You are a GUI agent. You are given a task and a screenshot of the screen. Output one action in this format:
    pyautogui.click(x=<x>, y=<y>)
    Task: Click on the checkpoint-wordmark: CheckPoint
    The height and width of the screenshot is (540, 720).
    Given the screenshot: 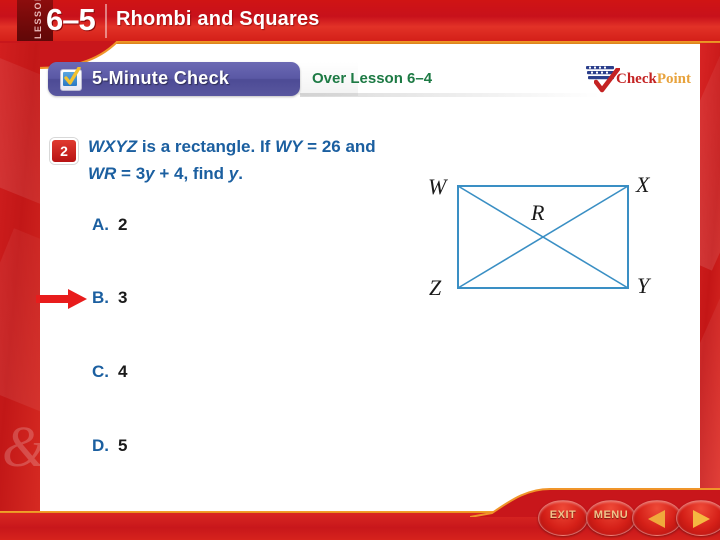 What is the action you would take?
    pyautogui.click(x=653, y=79)
    